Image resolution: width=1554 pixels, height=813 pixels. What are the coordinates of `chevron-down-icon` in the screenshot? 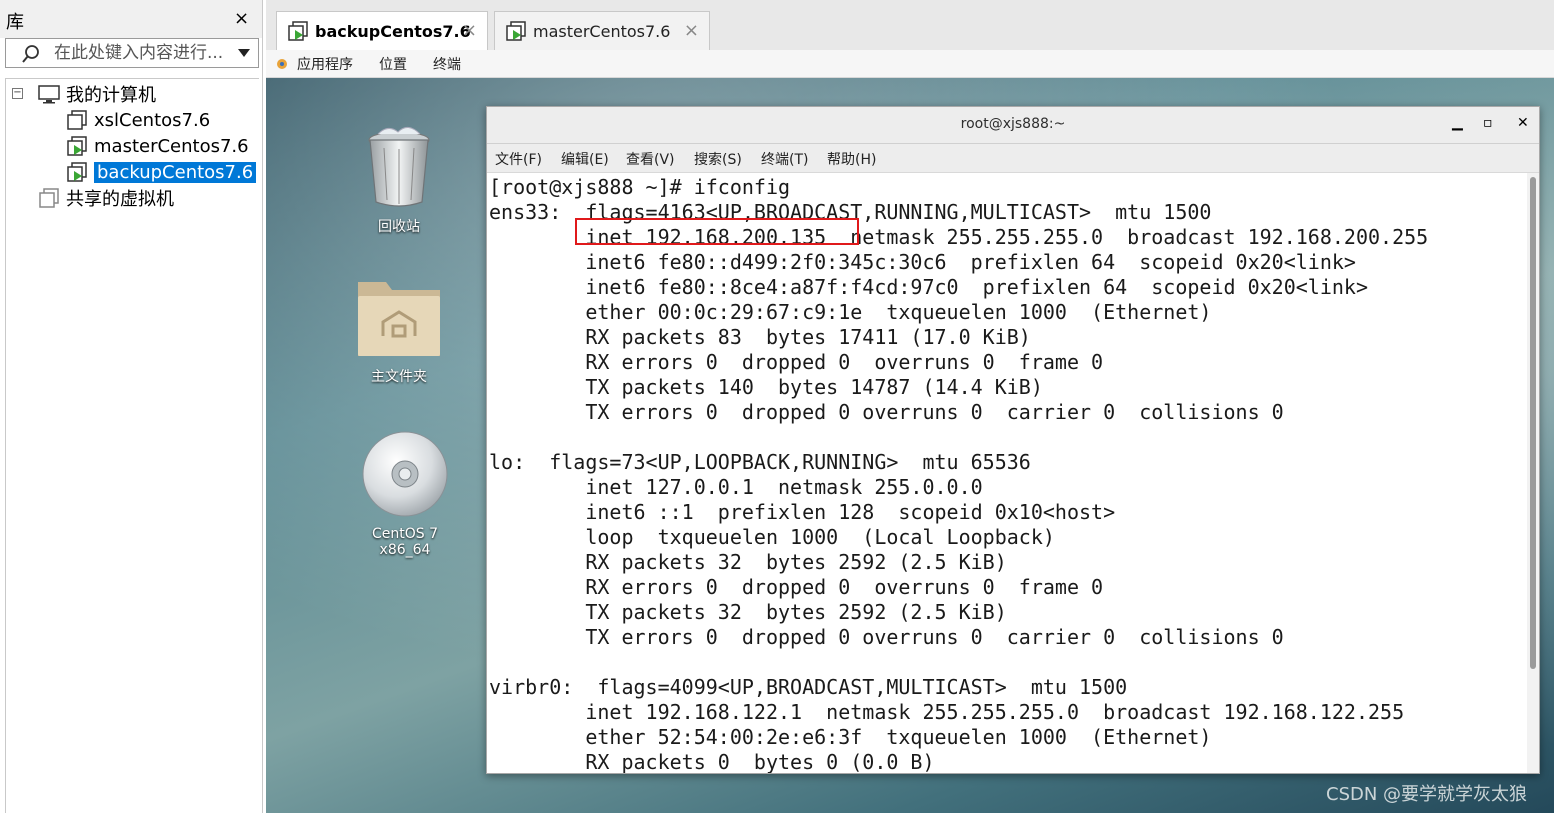 It's located at (244, 53).